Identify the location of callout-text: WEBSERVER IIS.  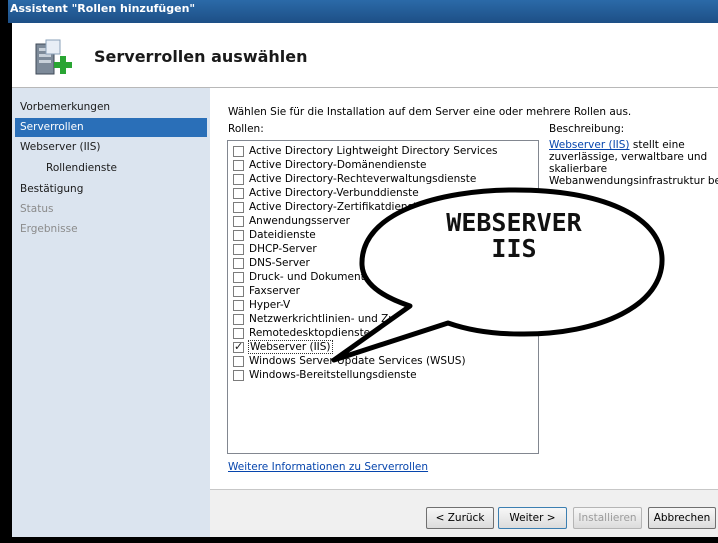
(514, 236).